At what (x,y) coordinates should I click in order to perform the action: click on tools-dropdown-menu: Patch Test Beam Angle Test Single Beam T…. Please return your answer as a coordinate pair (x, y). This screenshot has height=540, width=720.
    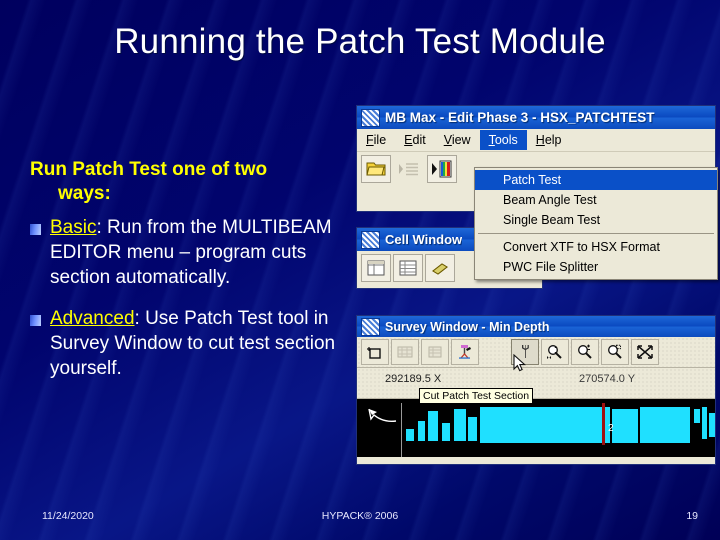
    Looking at the image, I should click on (596, 223).